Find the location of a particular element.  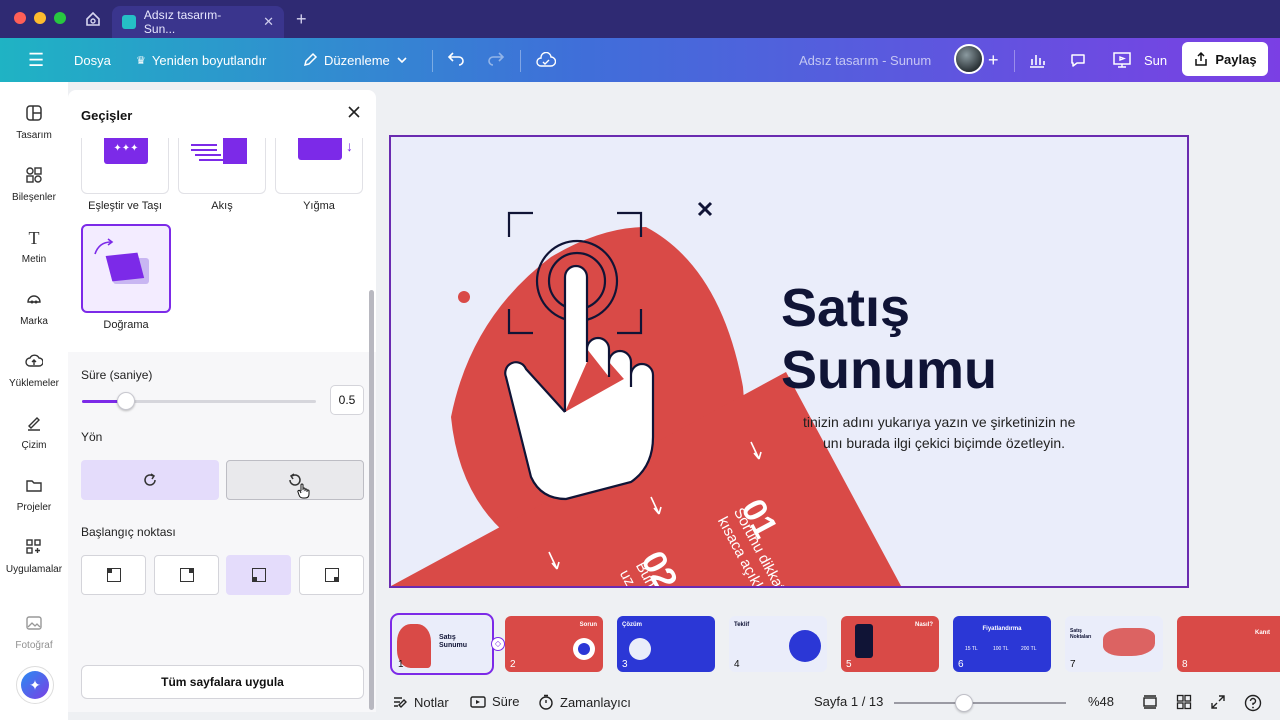

bottom-bar: Notlar Süre Zamanlayıcı Sayfa 1 / 13 %48 is located at coordinates (830, 704).